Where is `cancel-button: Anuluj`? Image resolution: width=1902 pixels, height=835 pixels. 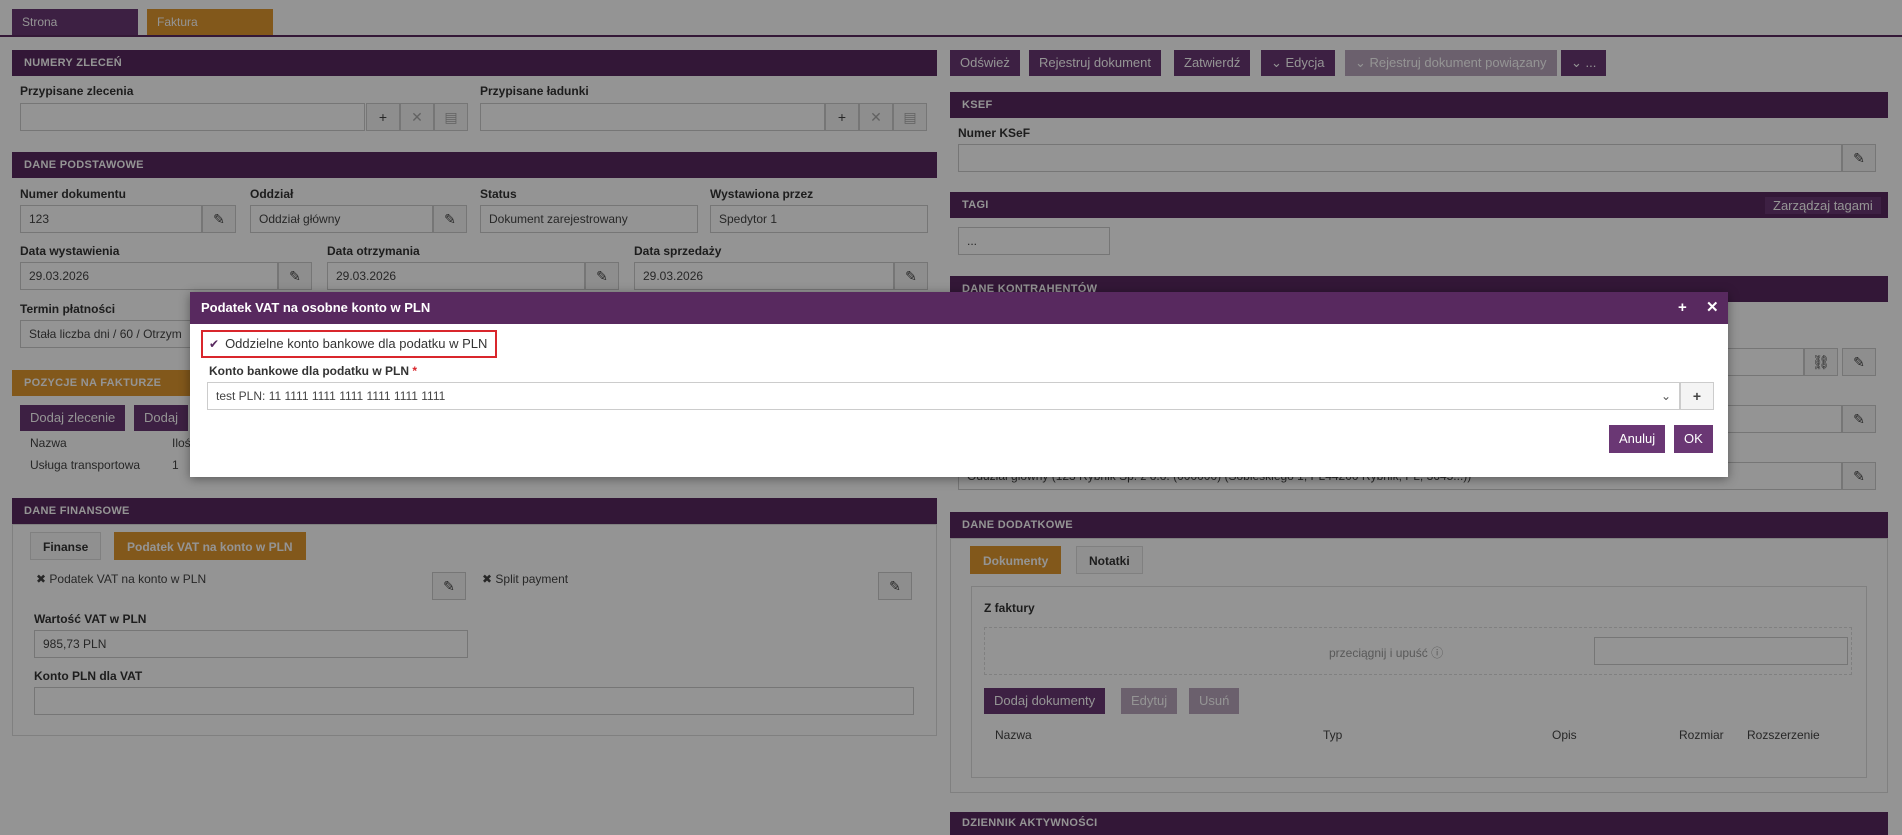 cancel-button: Anuluj is located at coordinates (1637, 439).